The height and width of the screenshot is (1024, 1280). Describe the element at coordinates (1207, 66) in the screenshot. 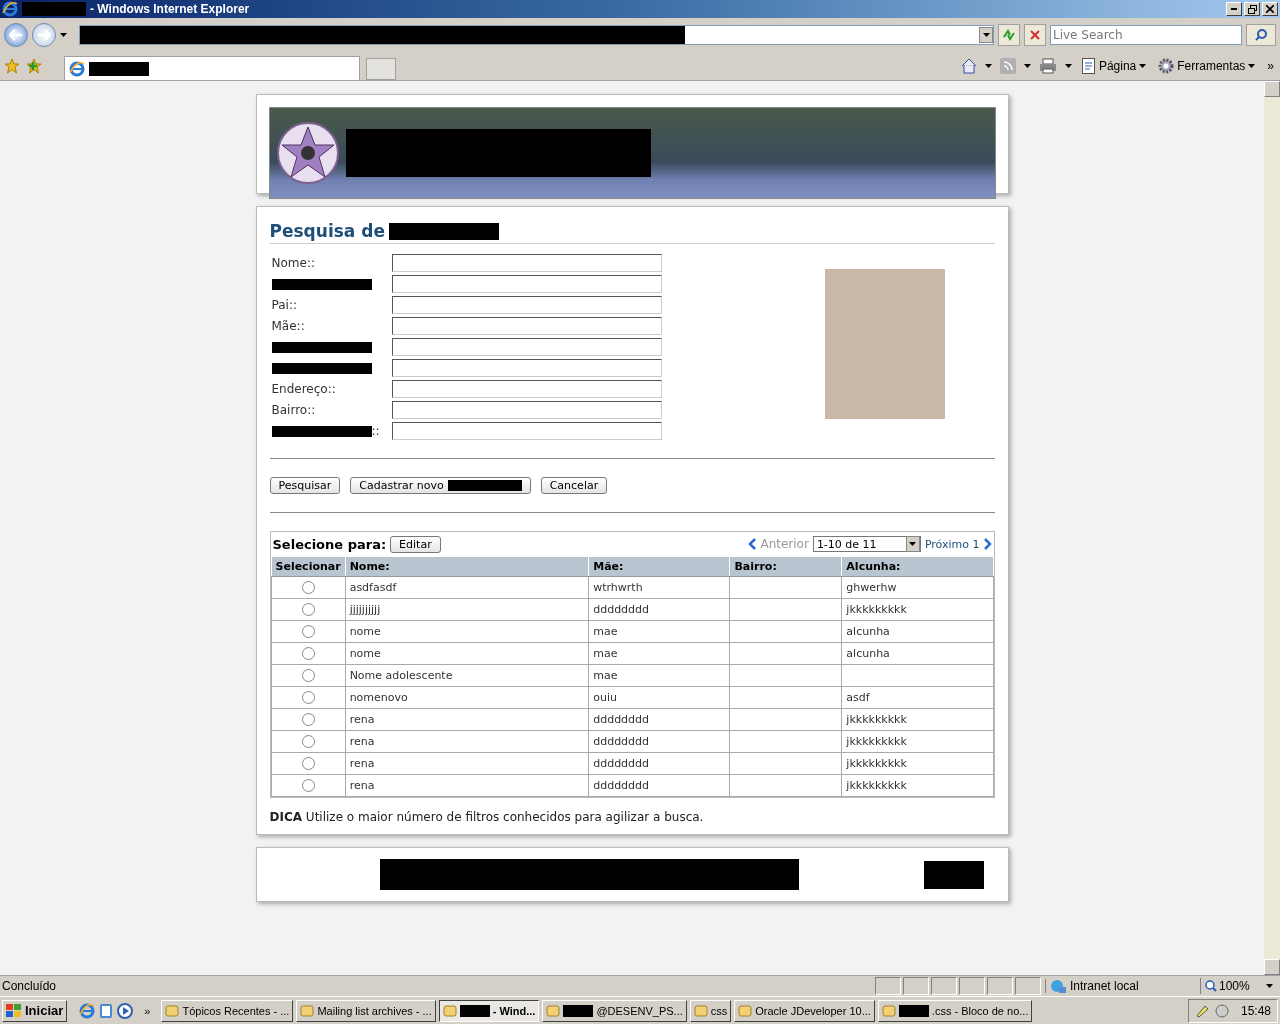

I see `tools-menu: Ferramentas` at that location.